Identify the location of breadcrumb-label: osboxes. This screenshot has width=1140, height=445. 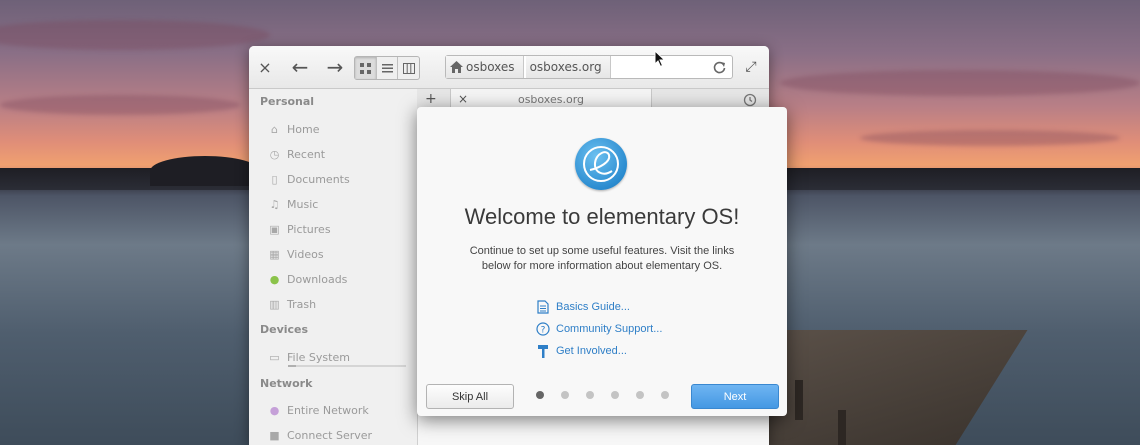
(490, 67).